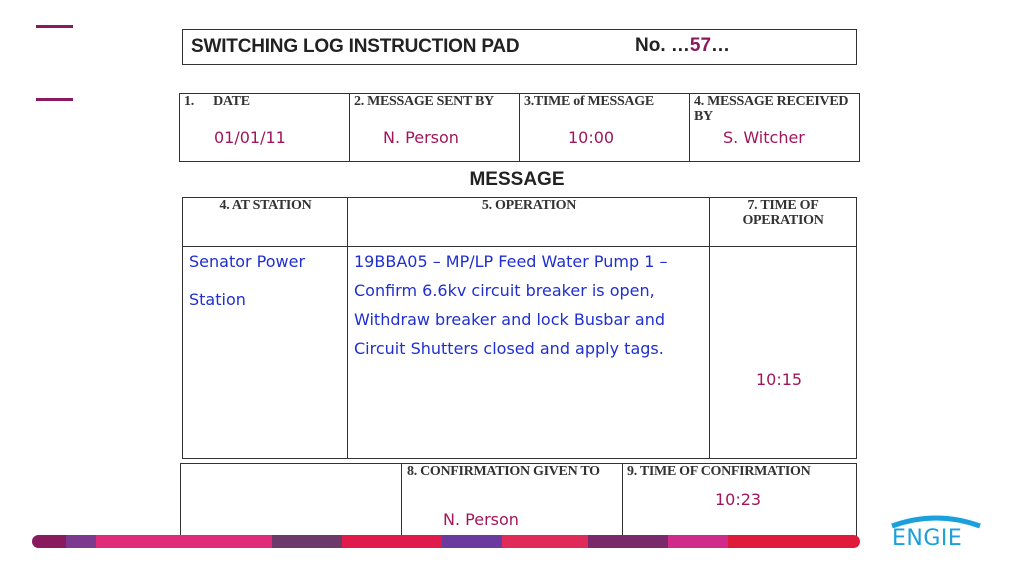 The image size is (1024, 576). Describe the element at coordinates (421, 137) in the screenshot. I see `sent-by-value: N. Person` at that location.